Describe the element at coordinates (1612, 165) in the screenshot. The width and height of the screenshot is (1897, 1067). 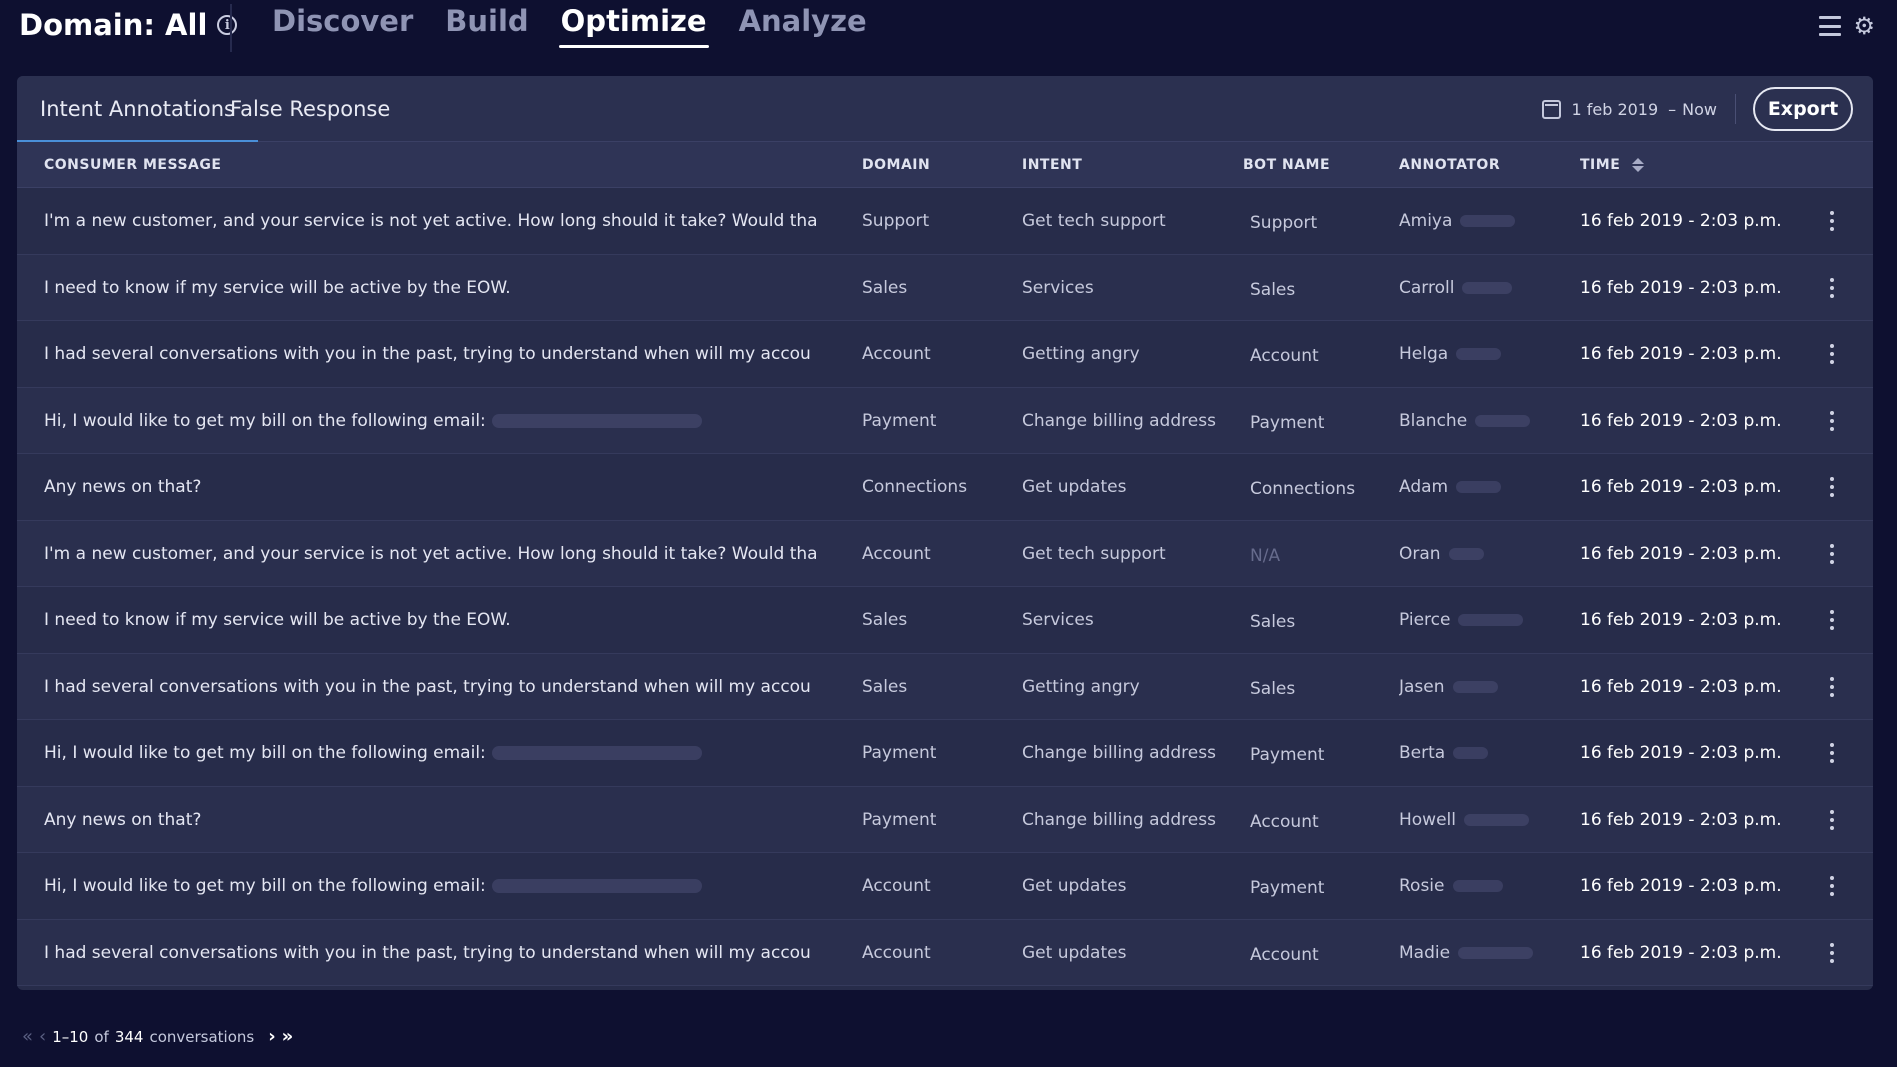
I see `col-time: TIME` at that location.